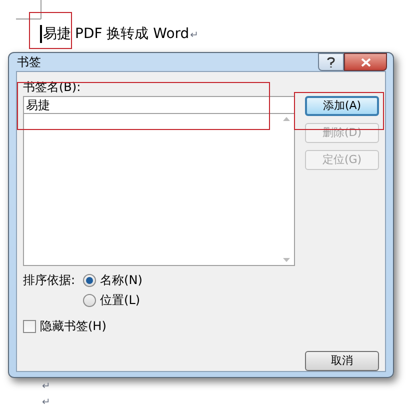 This screenshot has width=414, height=406. Describe the element at coordinates (49, 280) in the screenshot. I see `sort-label: 排序依据:` at that location.